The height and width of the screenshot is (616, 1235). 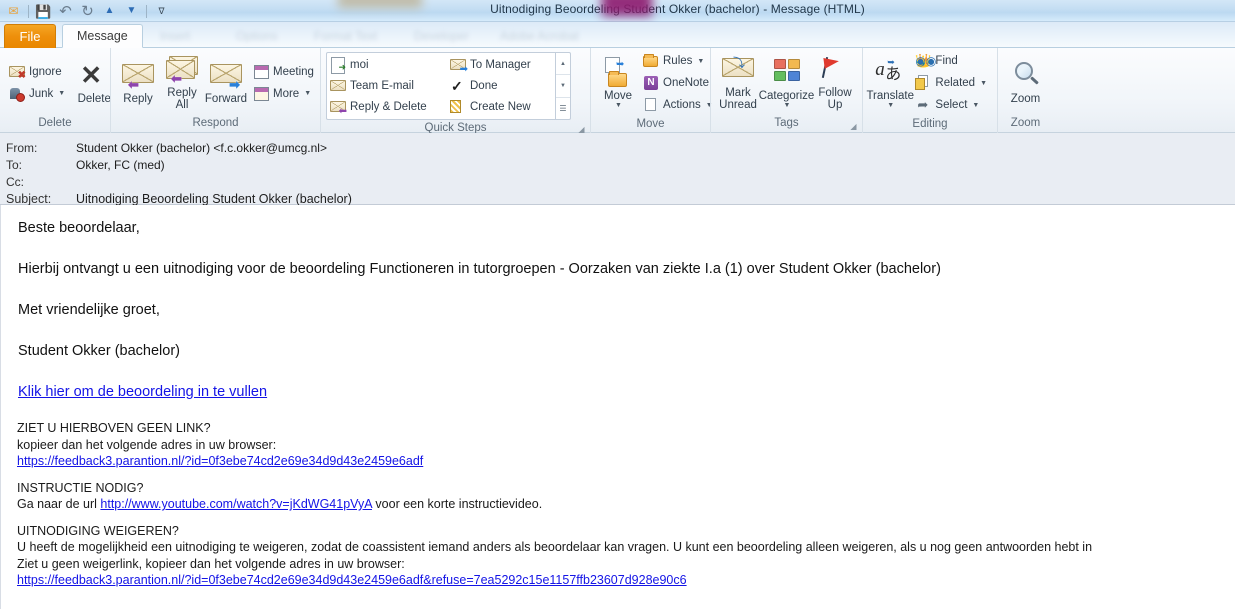 I want to click on quickstep-to-manager-label: To Manager, so click(x=500, y=64).